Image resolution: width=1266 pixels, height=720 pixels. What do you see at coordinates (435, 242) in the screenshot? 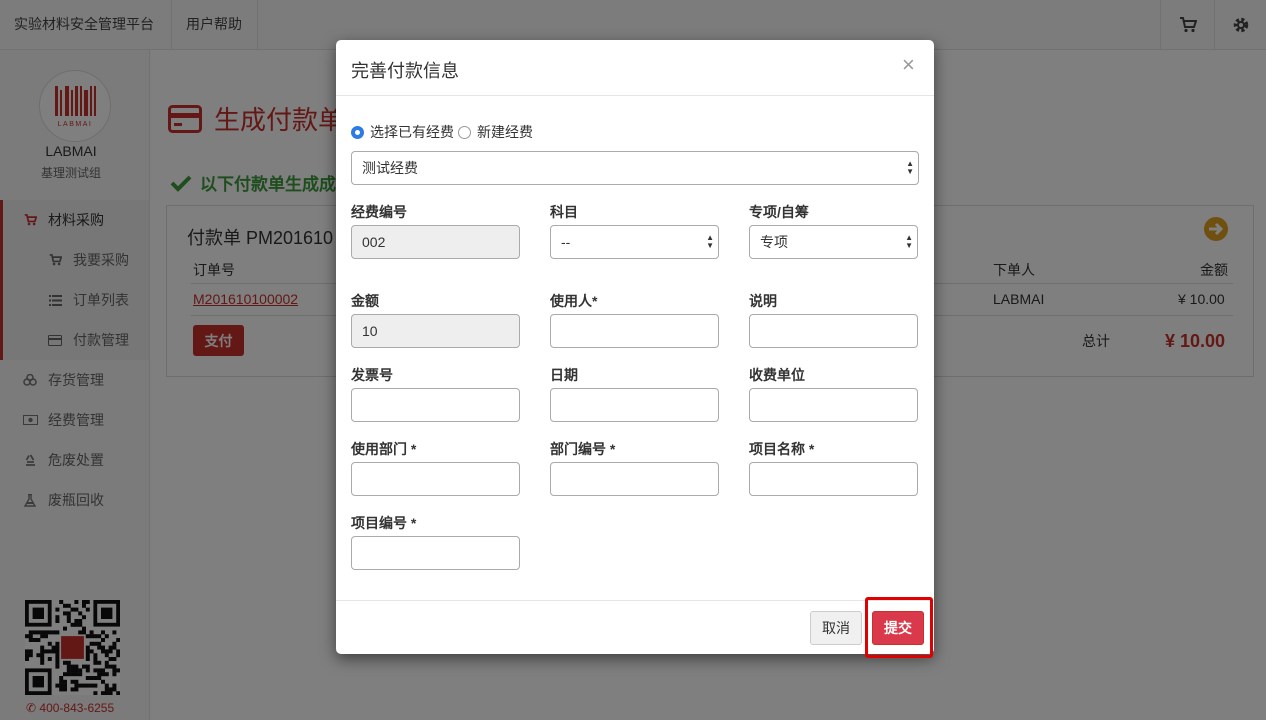
I see `fund-no-field: 002` at bounding box center [435, 242].